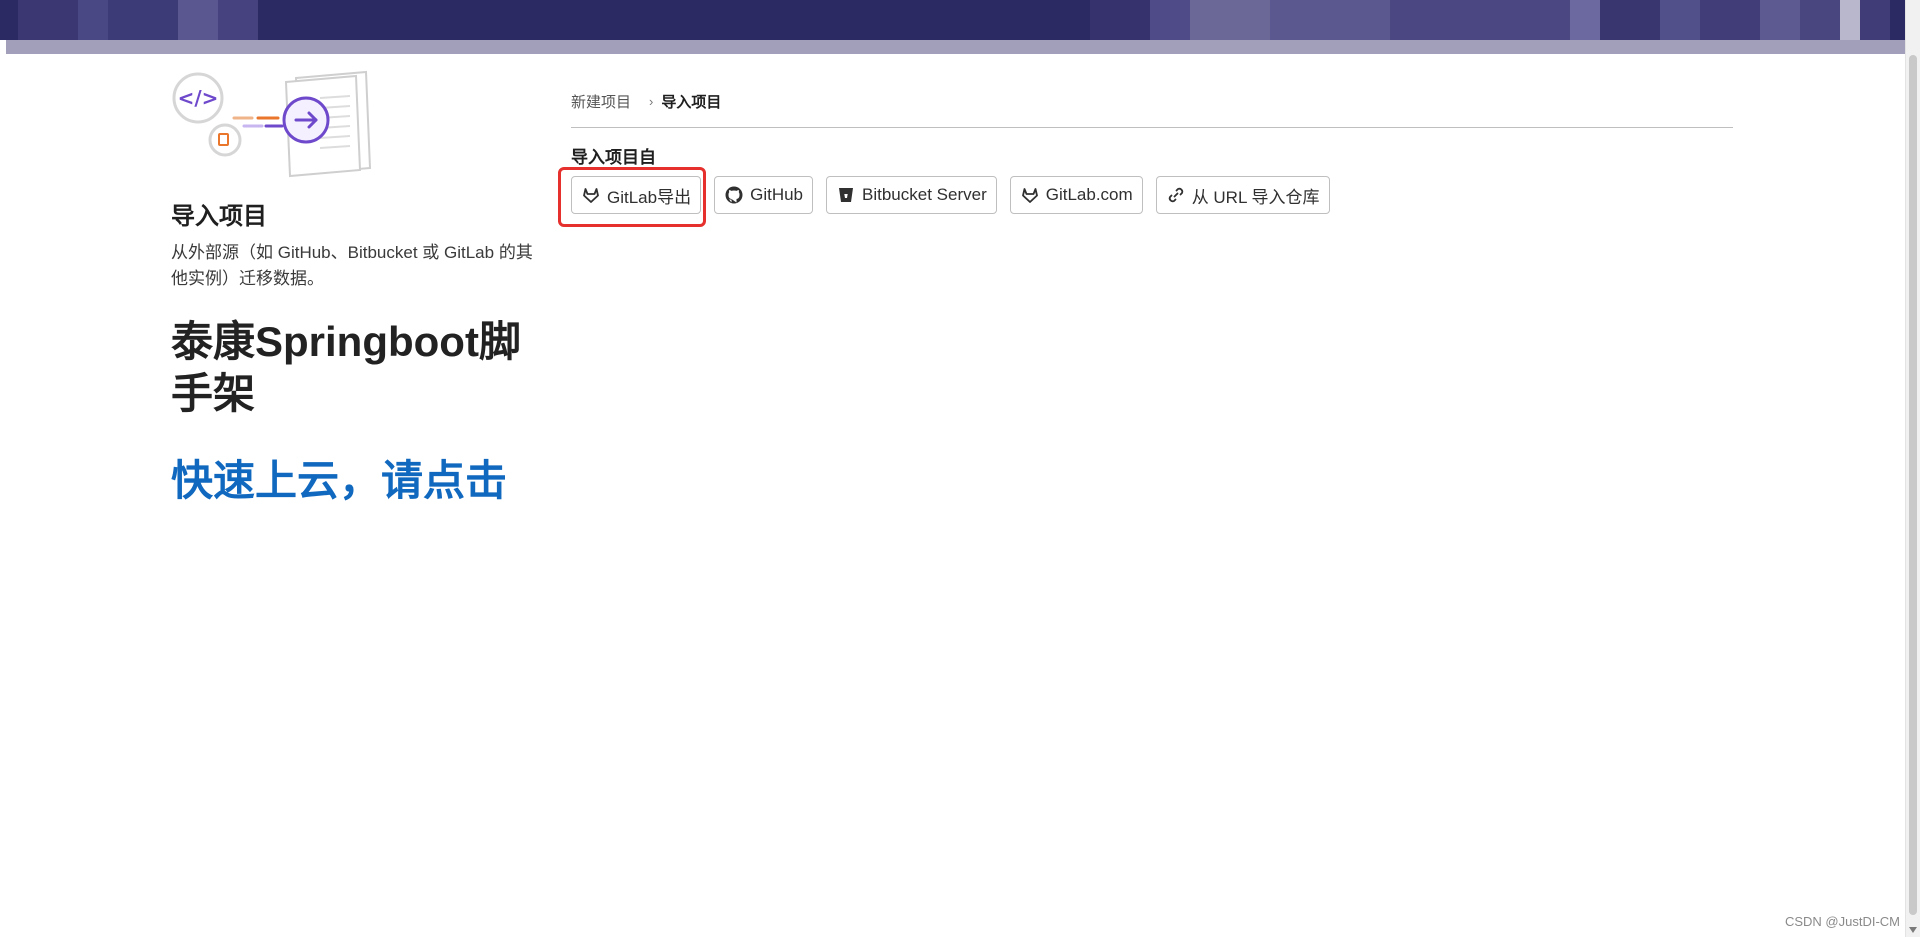 Image resolution: width=1920 pixels, height=937 pixels. Describe the element at coordinates (1089, 194) in the screenshot. I see `button-label: GitLab.com` at that location.